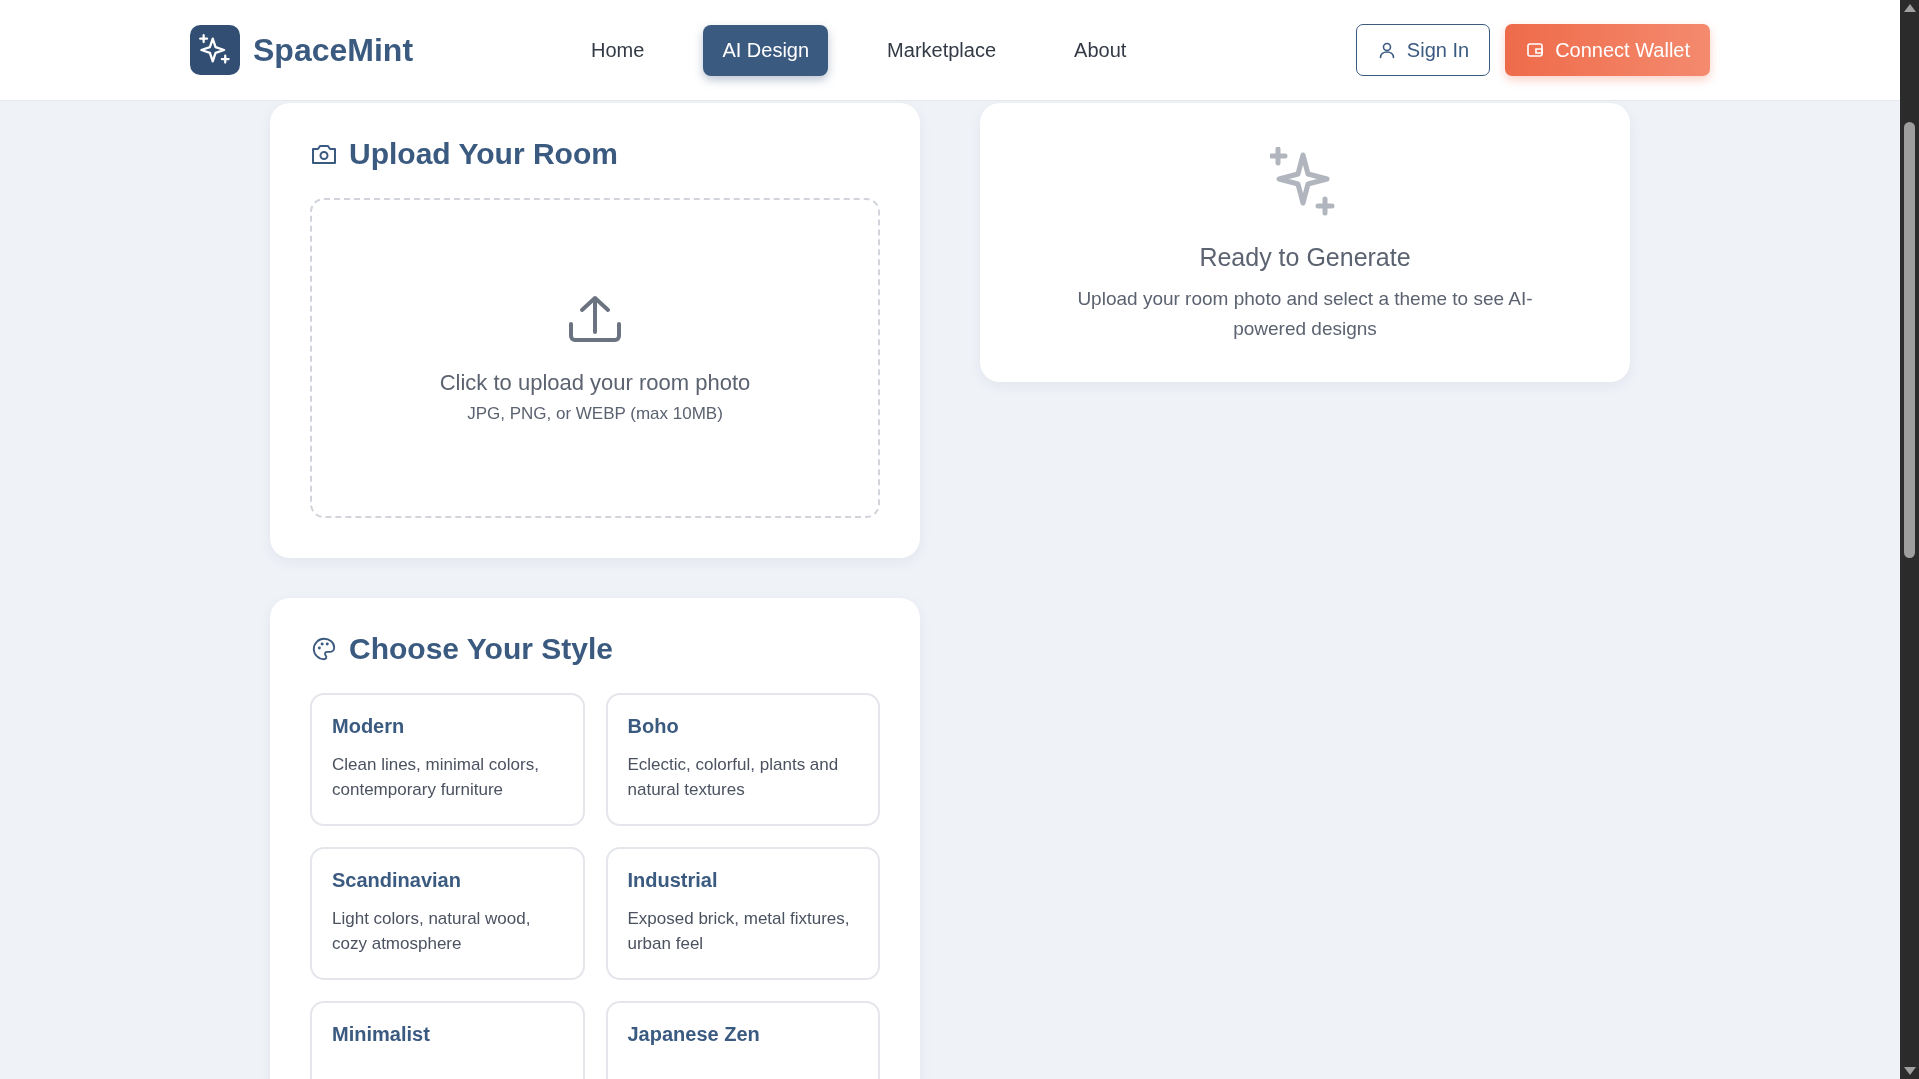  What do you see at coordinates (1305, 257) in the screenshot?
I see `result-title: Ready to Generate` at bounding box center [1305, 257].